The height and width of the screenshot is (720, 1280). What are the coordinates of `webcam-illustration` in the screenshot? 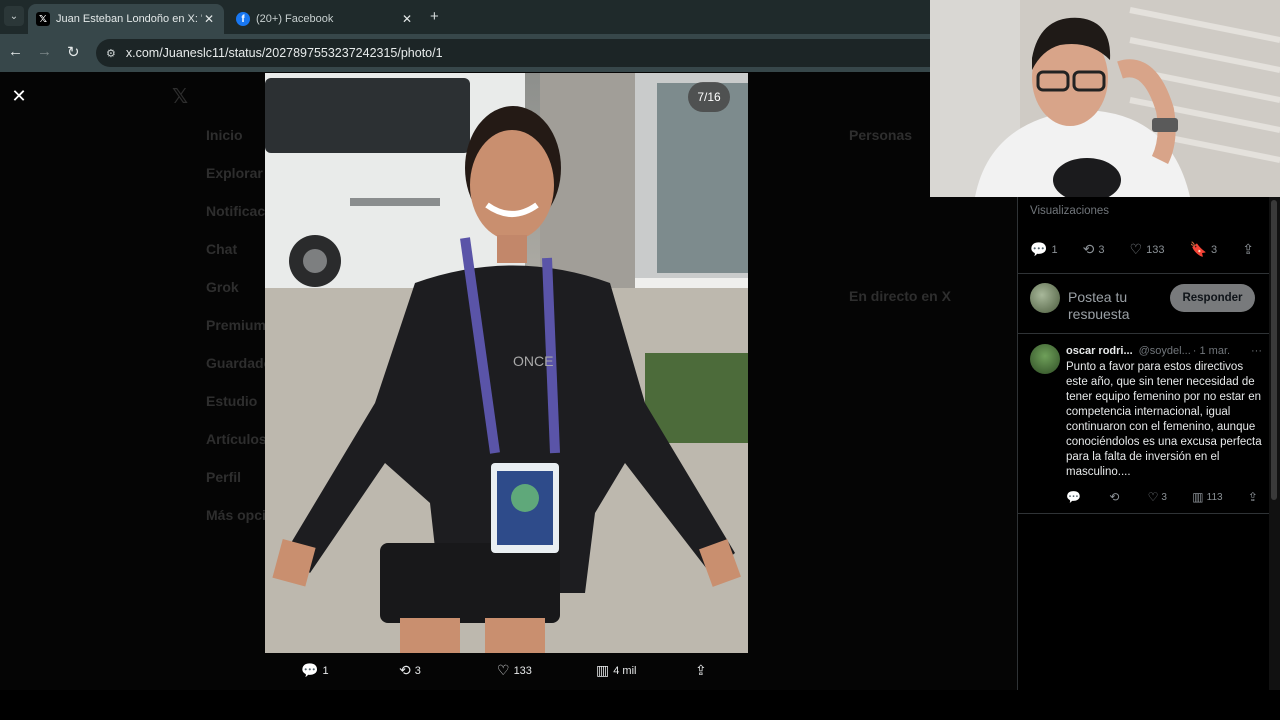 It's located at (1105, 98).